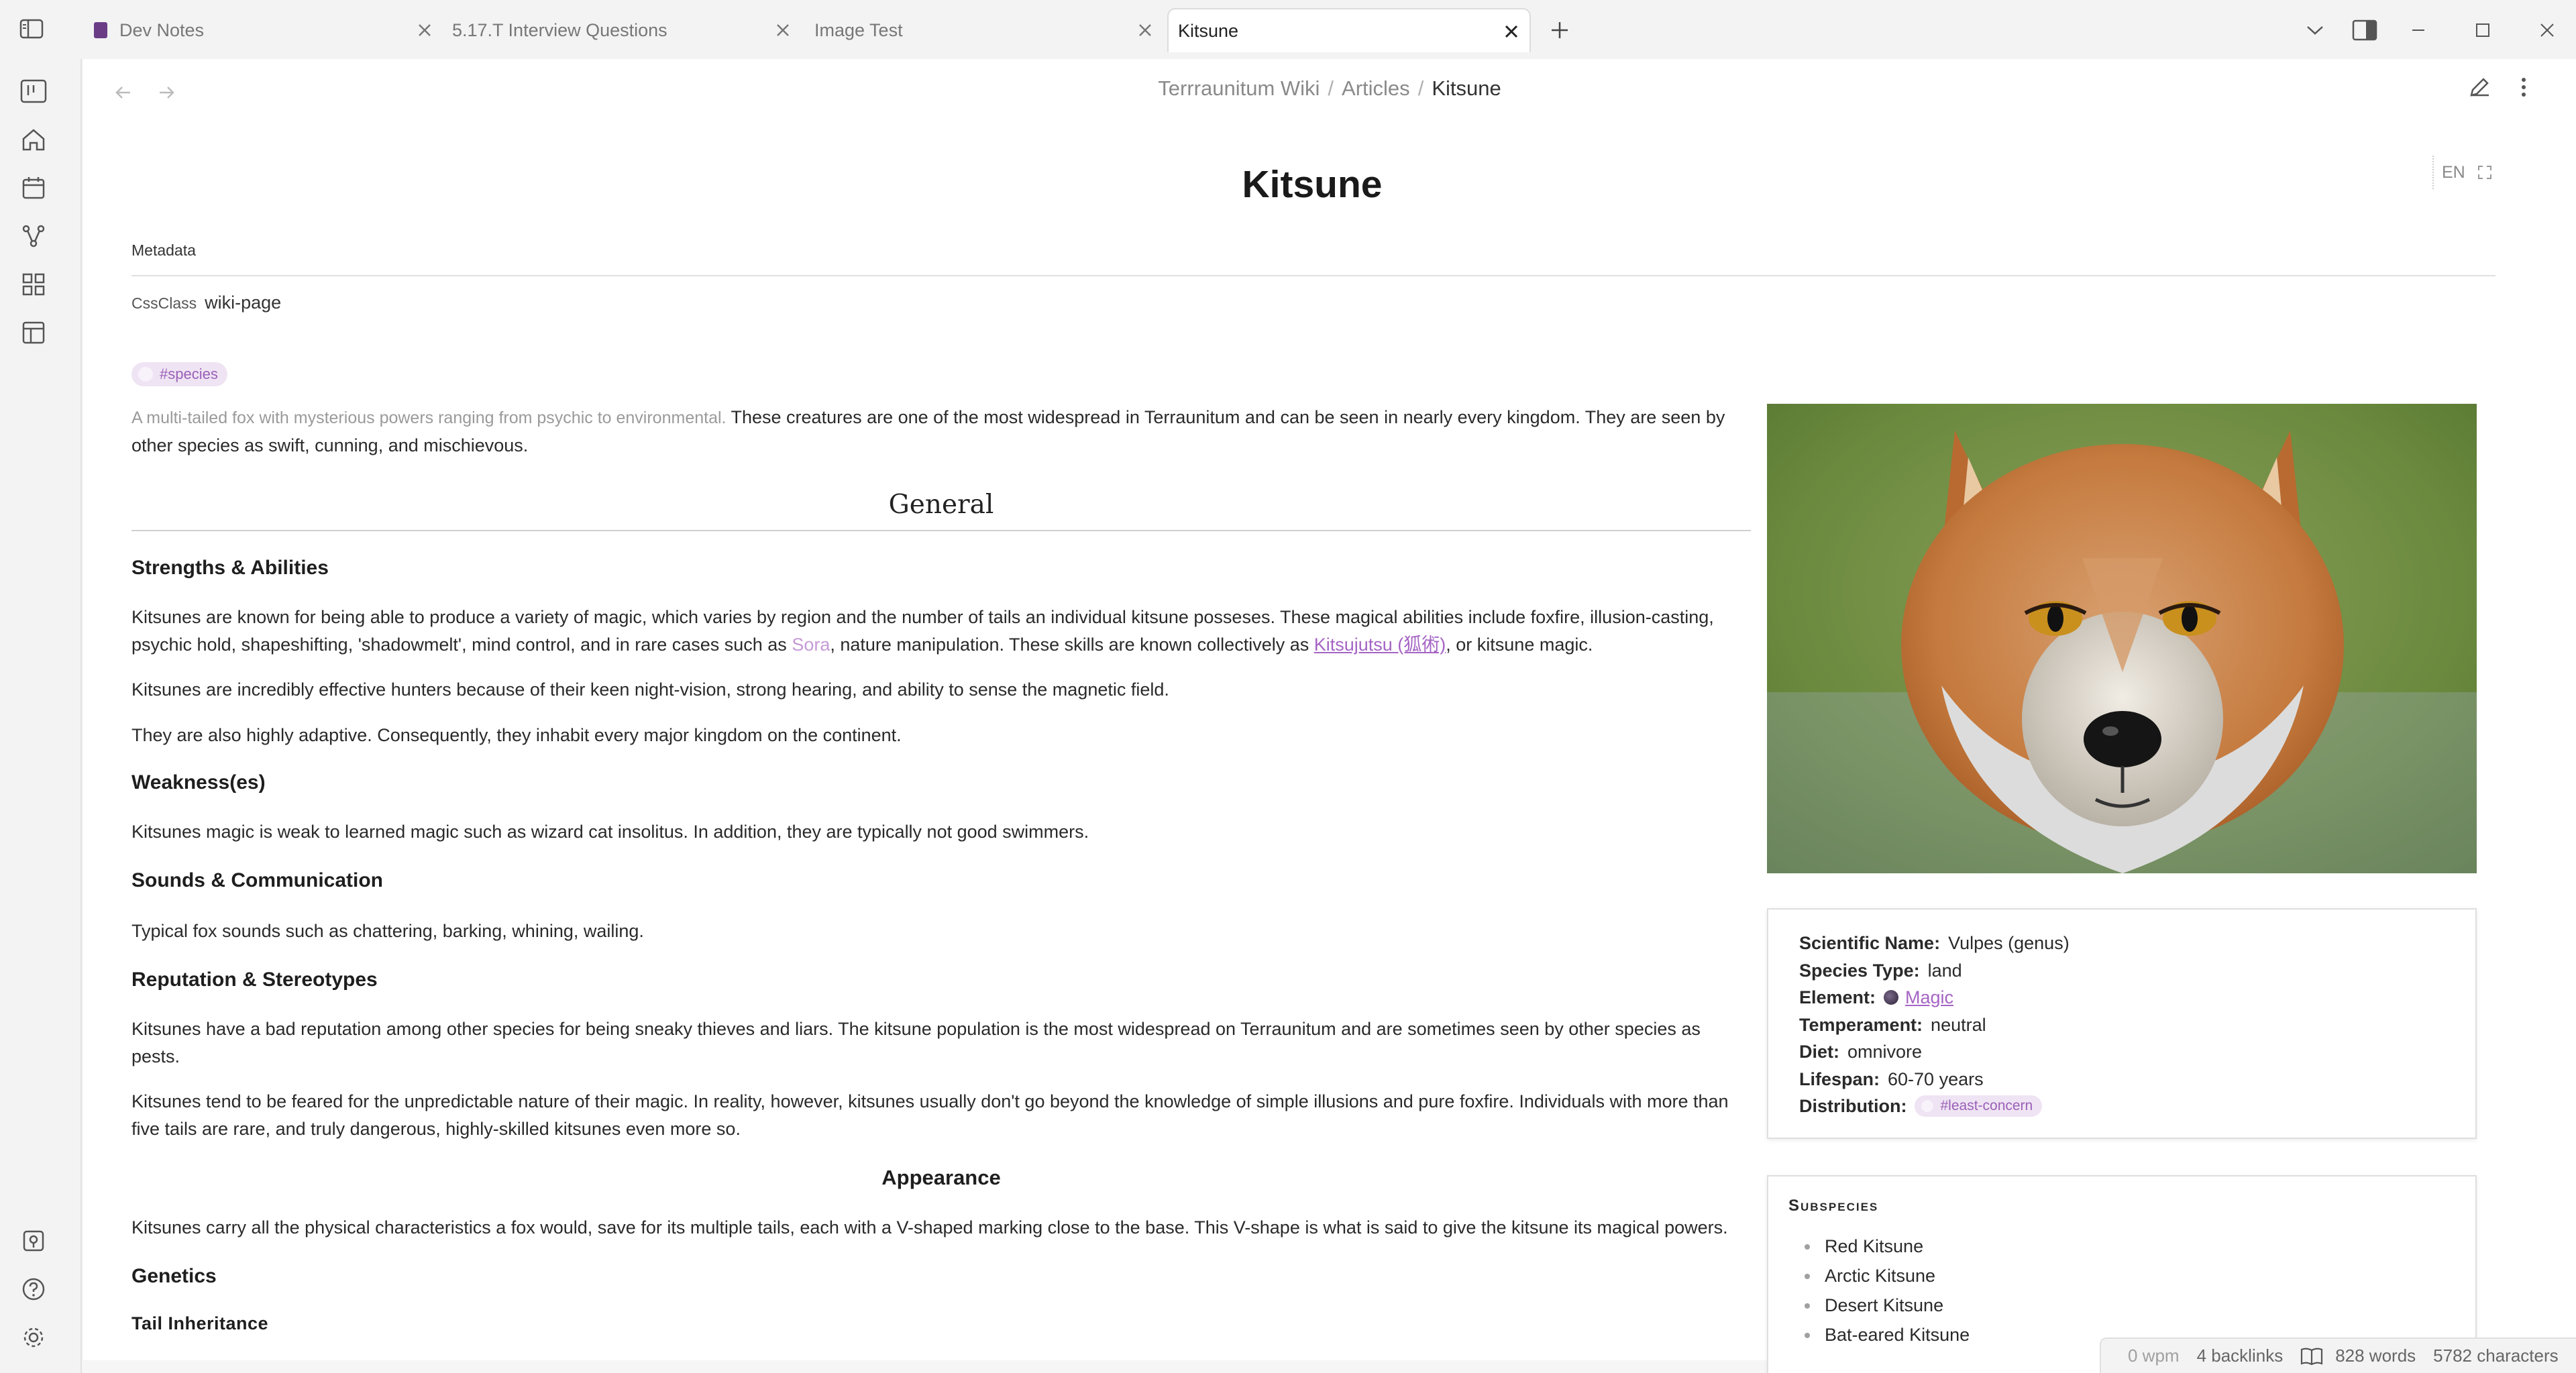  What do you see at coordinates (189, 374) in the screenshot?
I see `tag-label: #species` at bounding box center [189, 374].